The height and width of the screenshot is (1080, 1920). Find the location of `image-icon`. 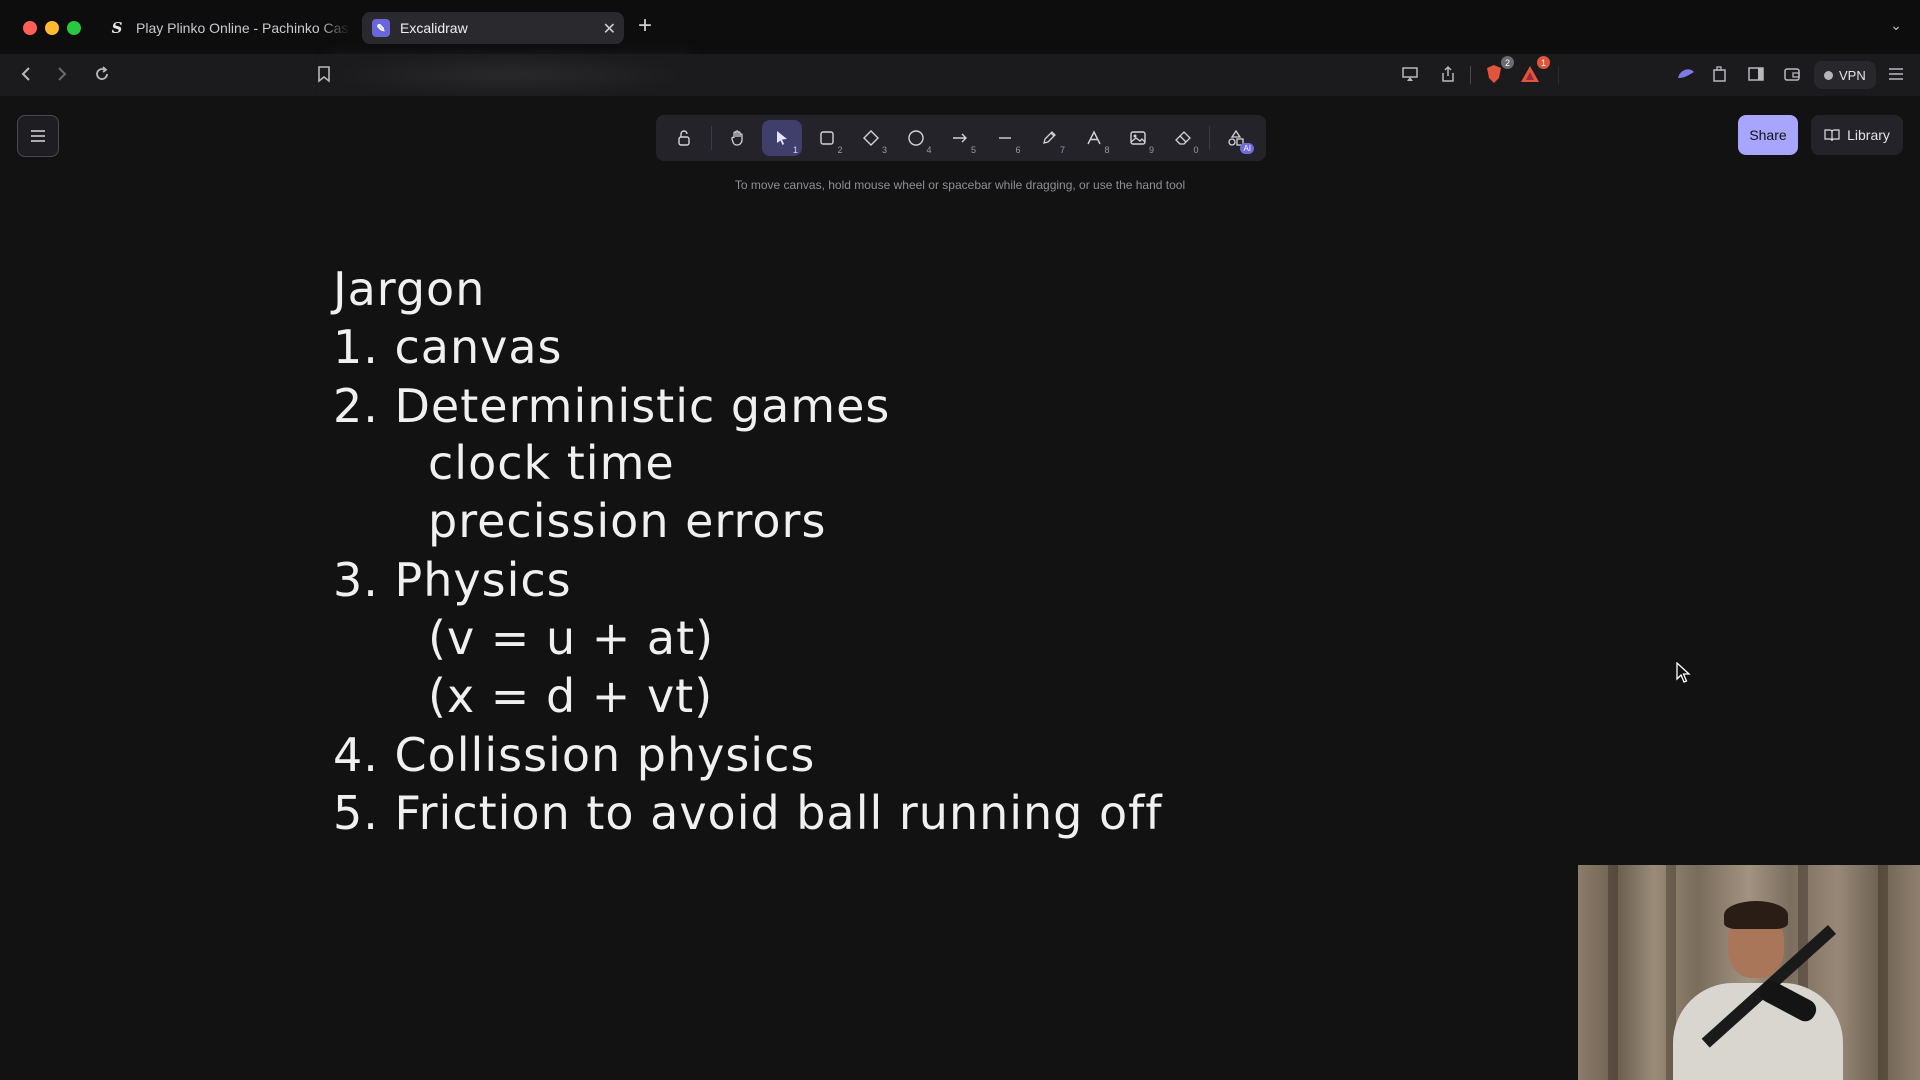

image-icon is located at coordinates (1138, 138).